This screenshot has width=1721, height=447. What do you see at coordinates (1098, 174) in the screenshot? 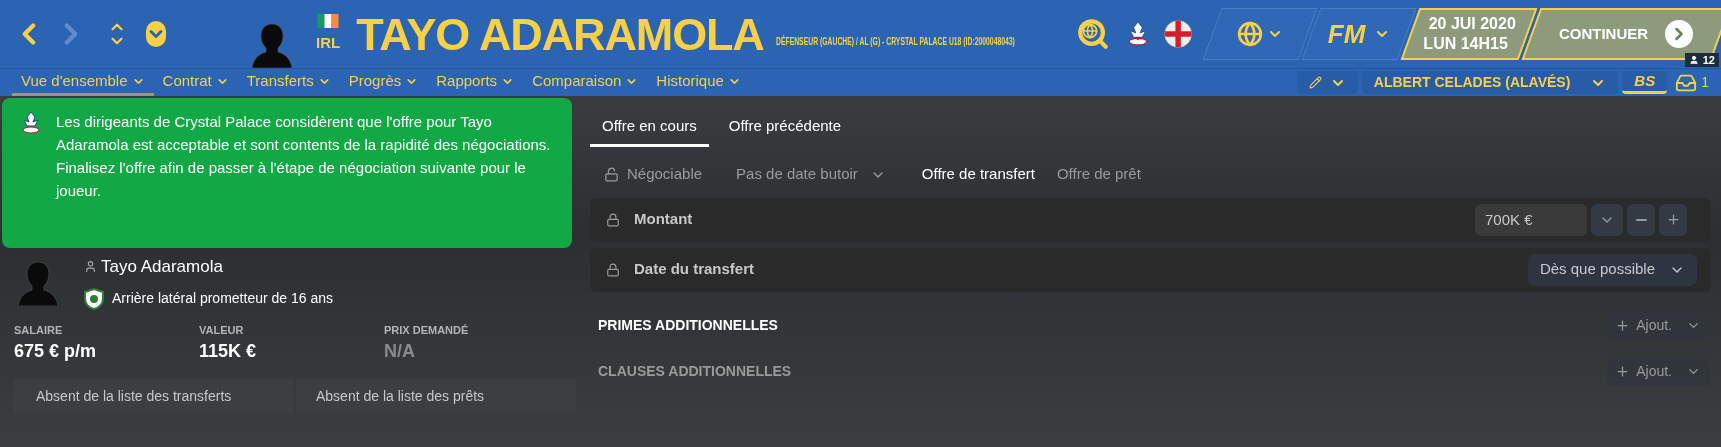
I see `offer-type-toggle: Offre de prêt` at bounding box center [1098, 174].